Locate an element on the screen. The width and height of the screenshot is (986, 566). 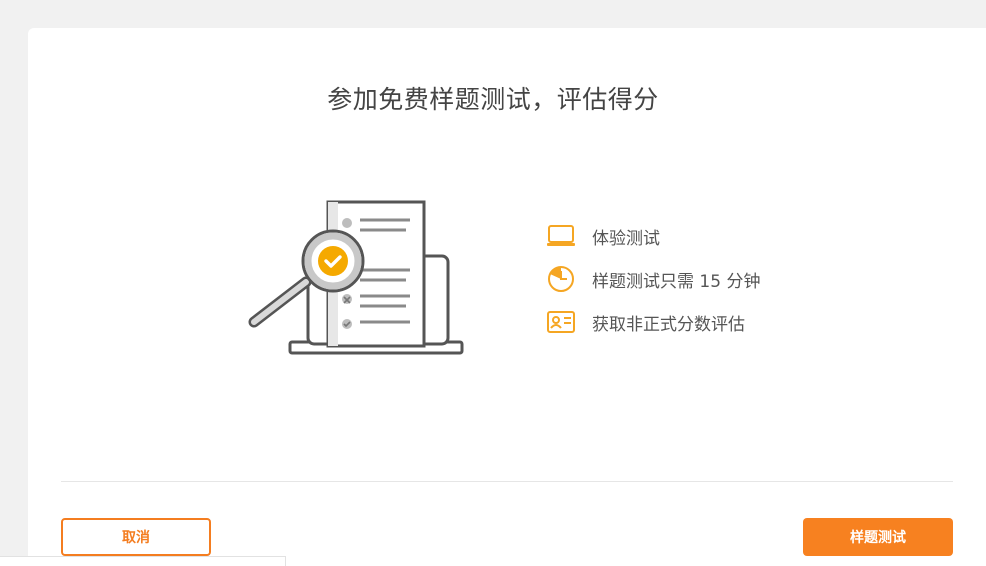
laptop-icon is located at coordinates (561, 236).